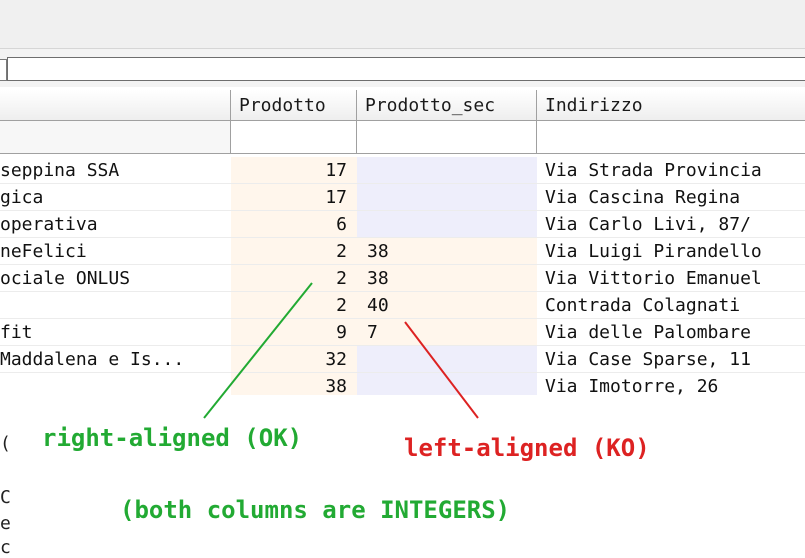  I want to click on cell-indirizzo: Via delle Palombare, so click(671, 332).